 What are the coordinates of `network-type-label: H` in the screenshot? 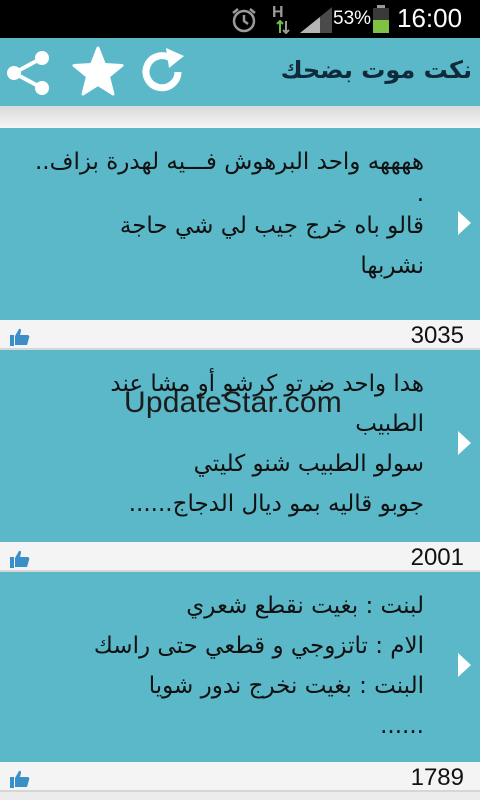 It's located at (278, 12).